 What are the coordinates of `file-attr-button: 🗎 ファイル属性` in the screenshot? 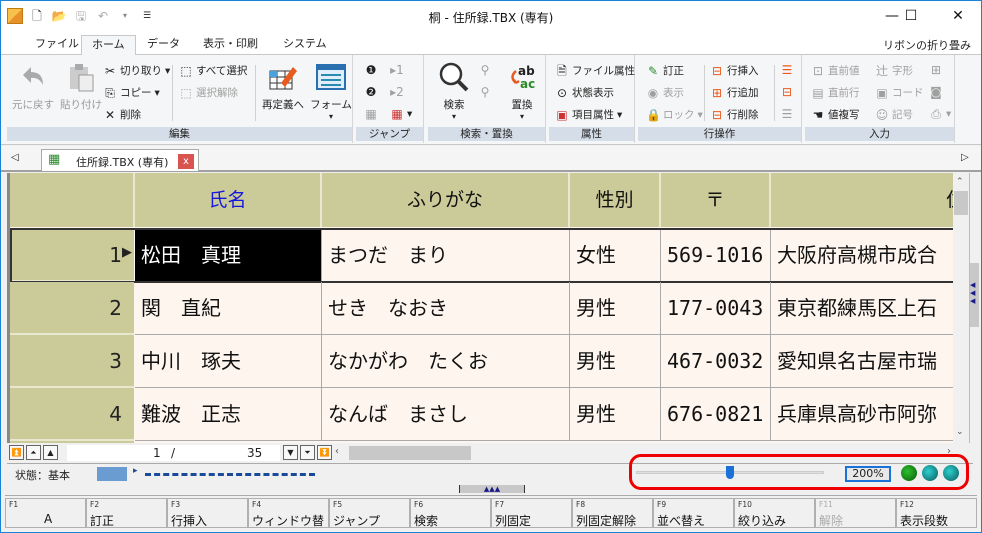 It's located at (595, 70).